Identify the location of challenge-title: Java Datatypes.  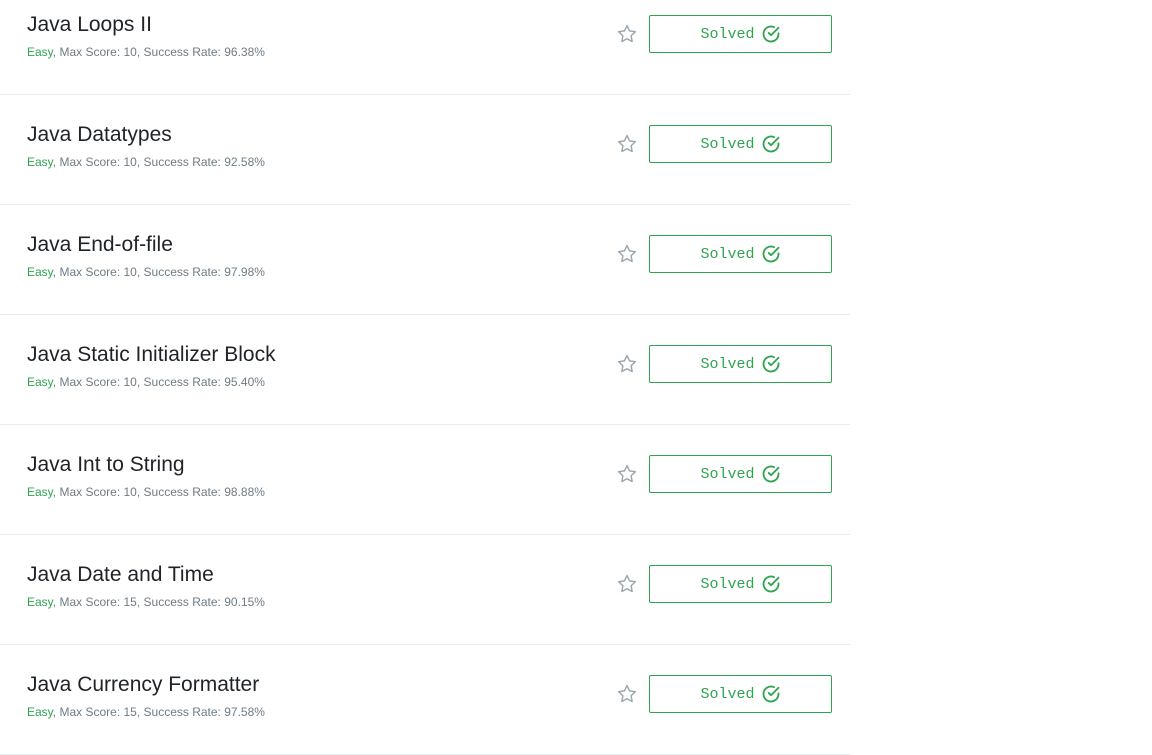
(99, 135).